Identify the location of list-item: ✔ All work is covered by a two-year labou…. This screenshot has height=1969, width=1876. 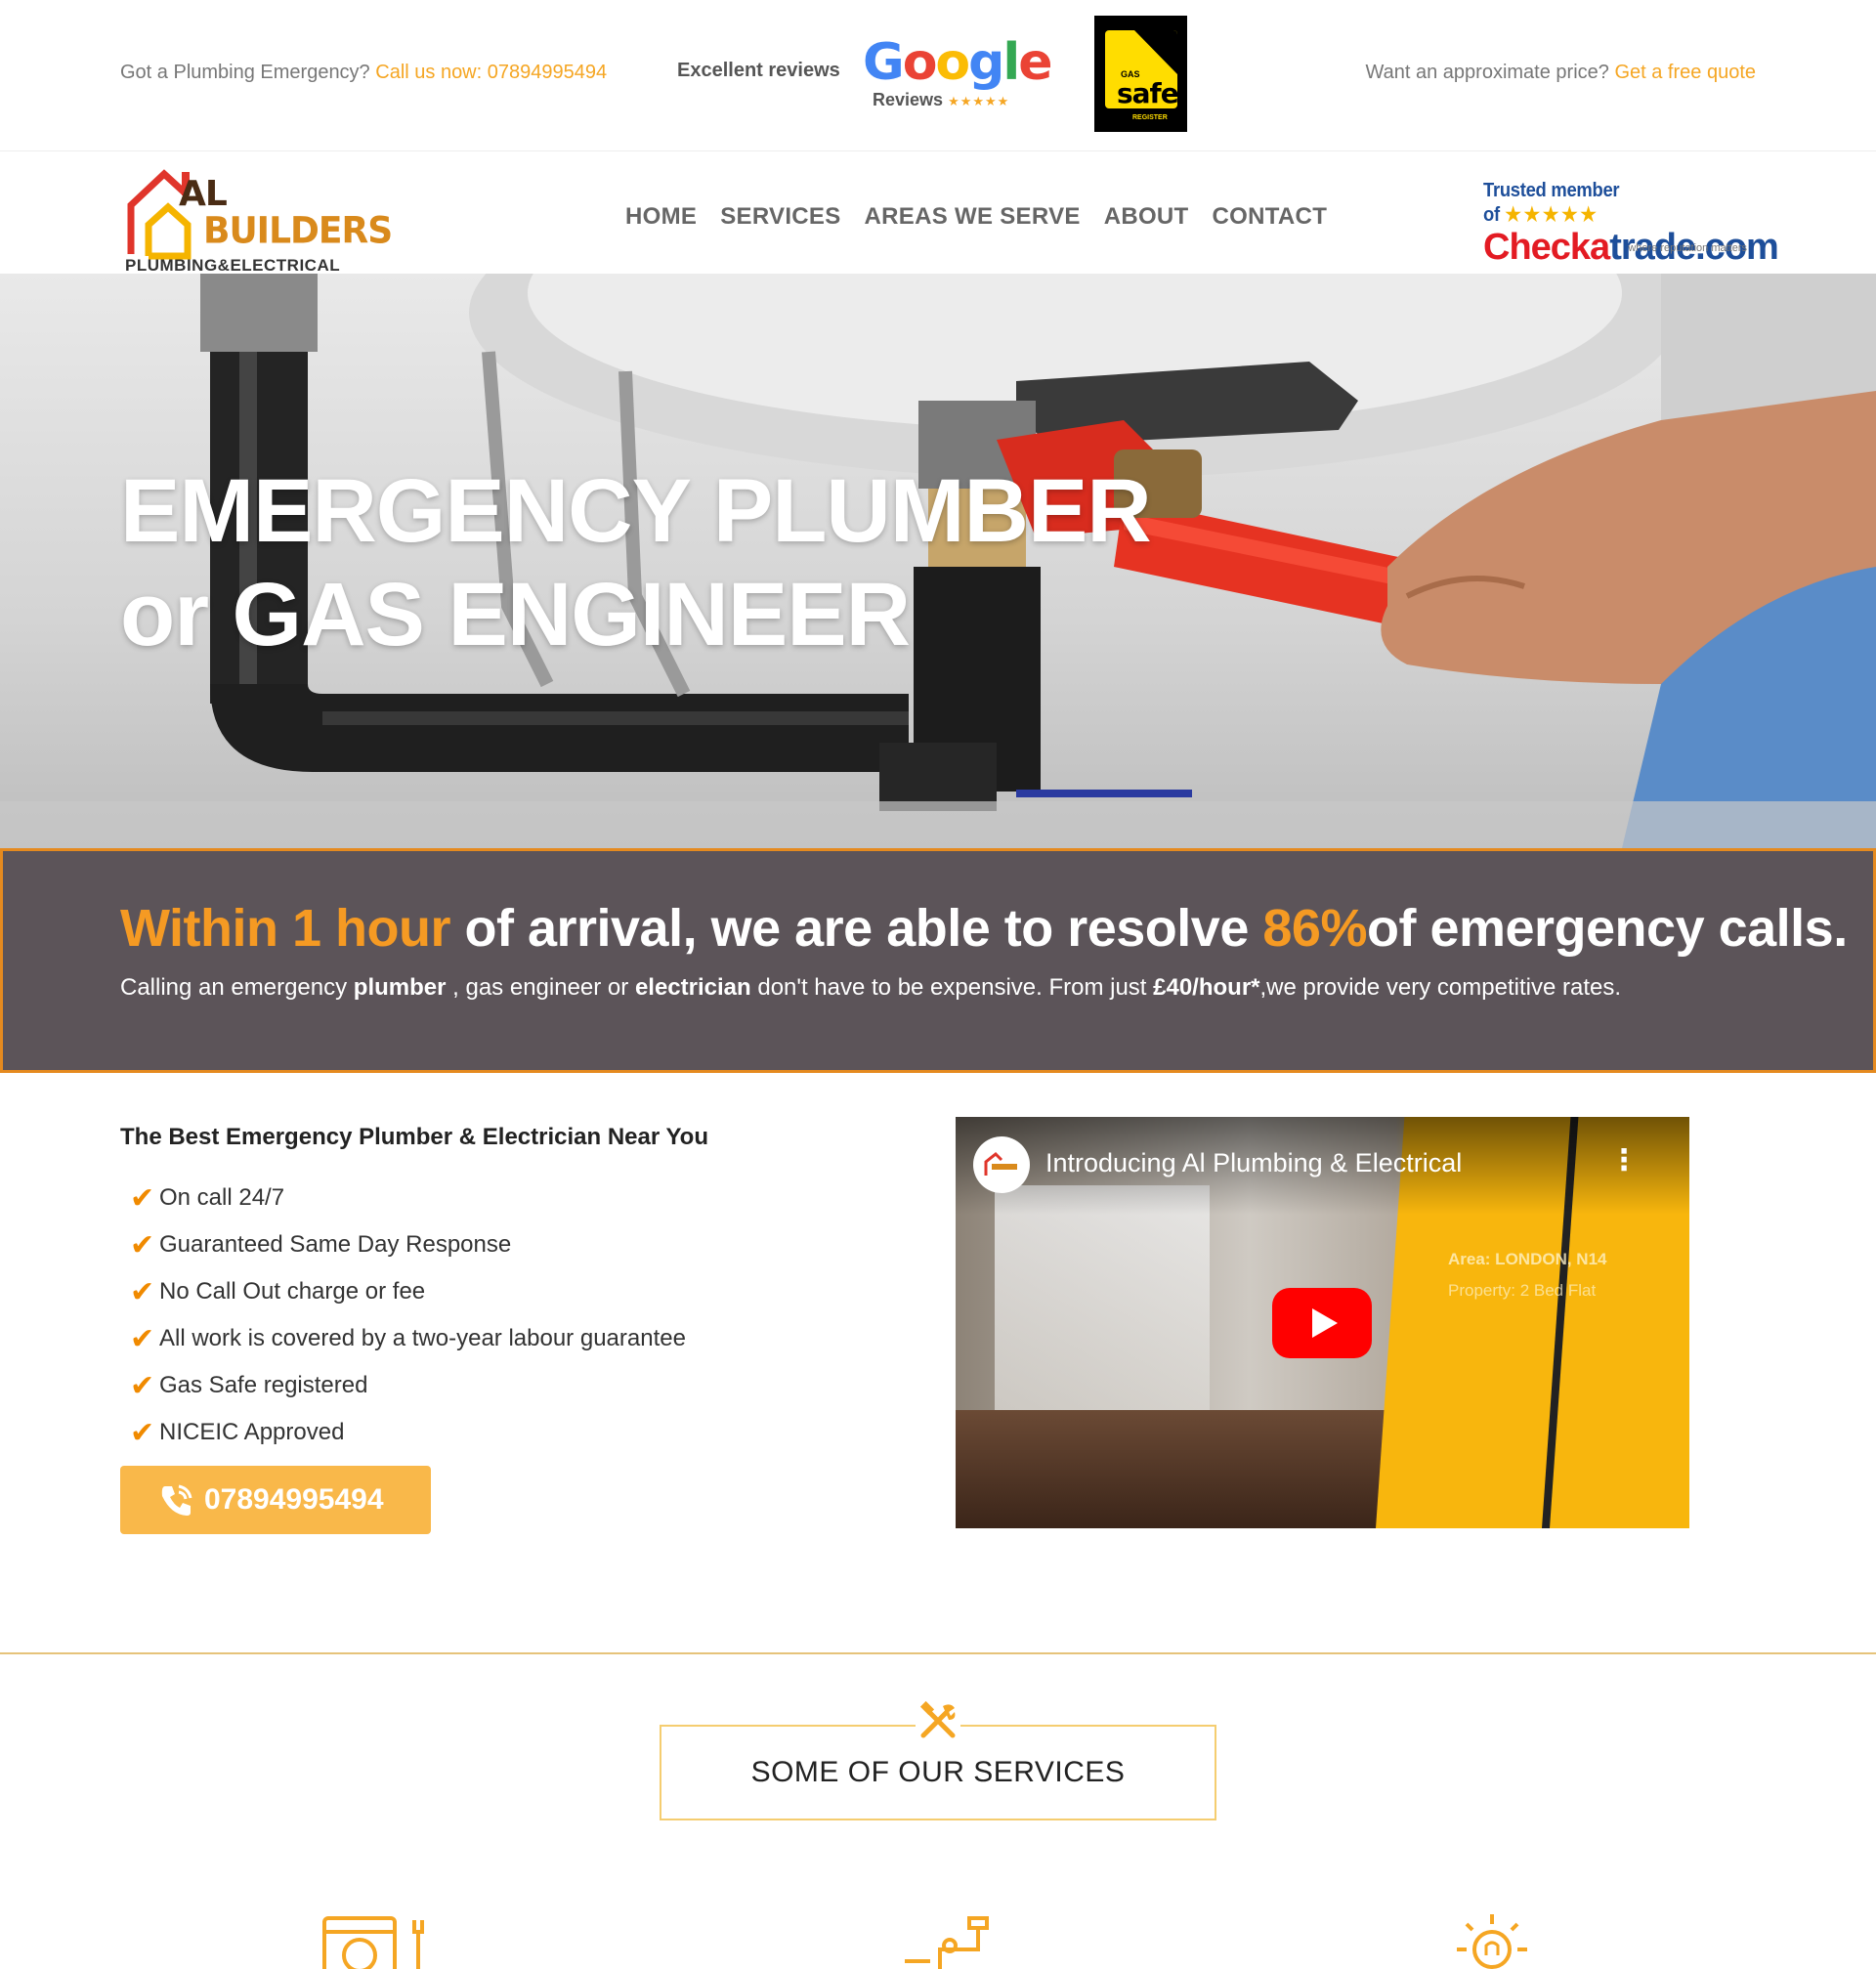
(491, 1338).